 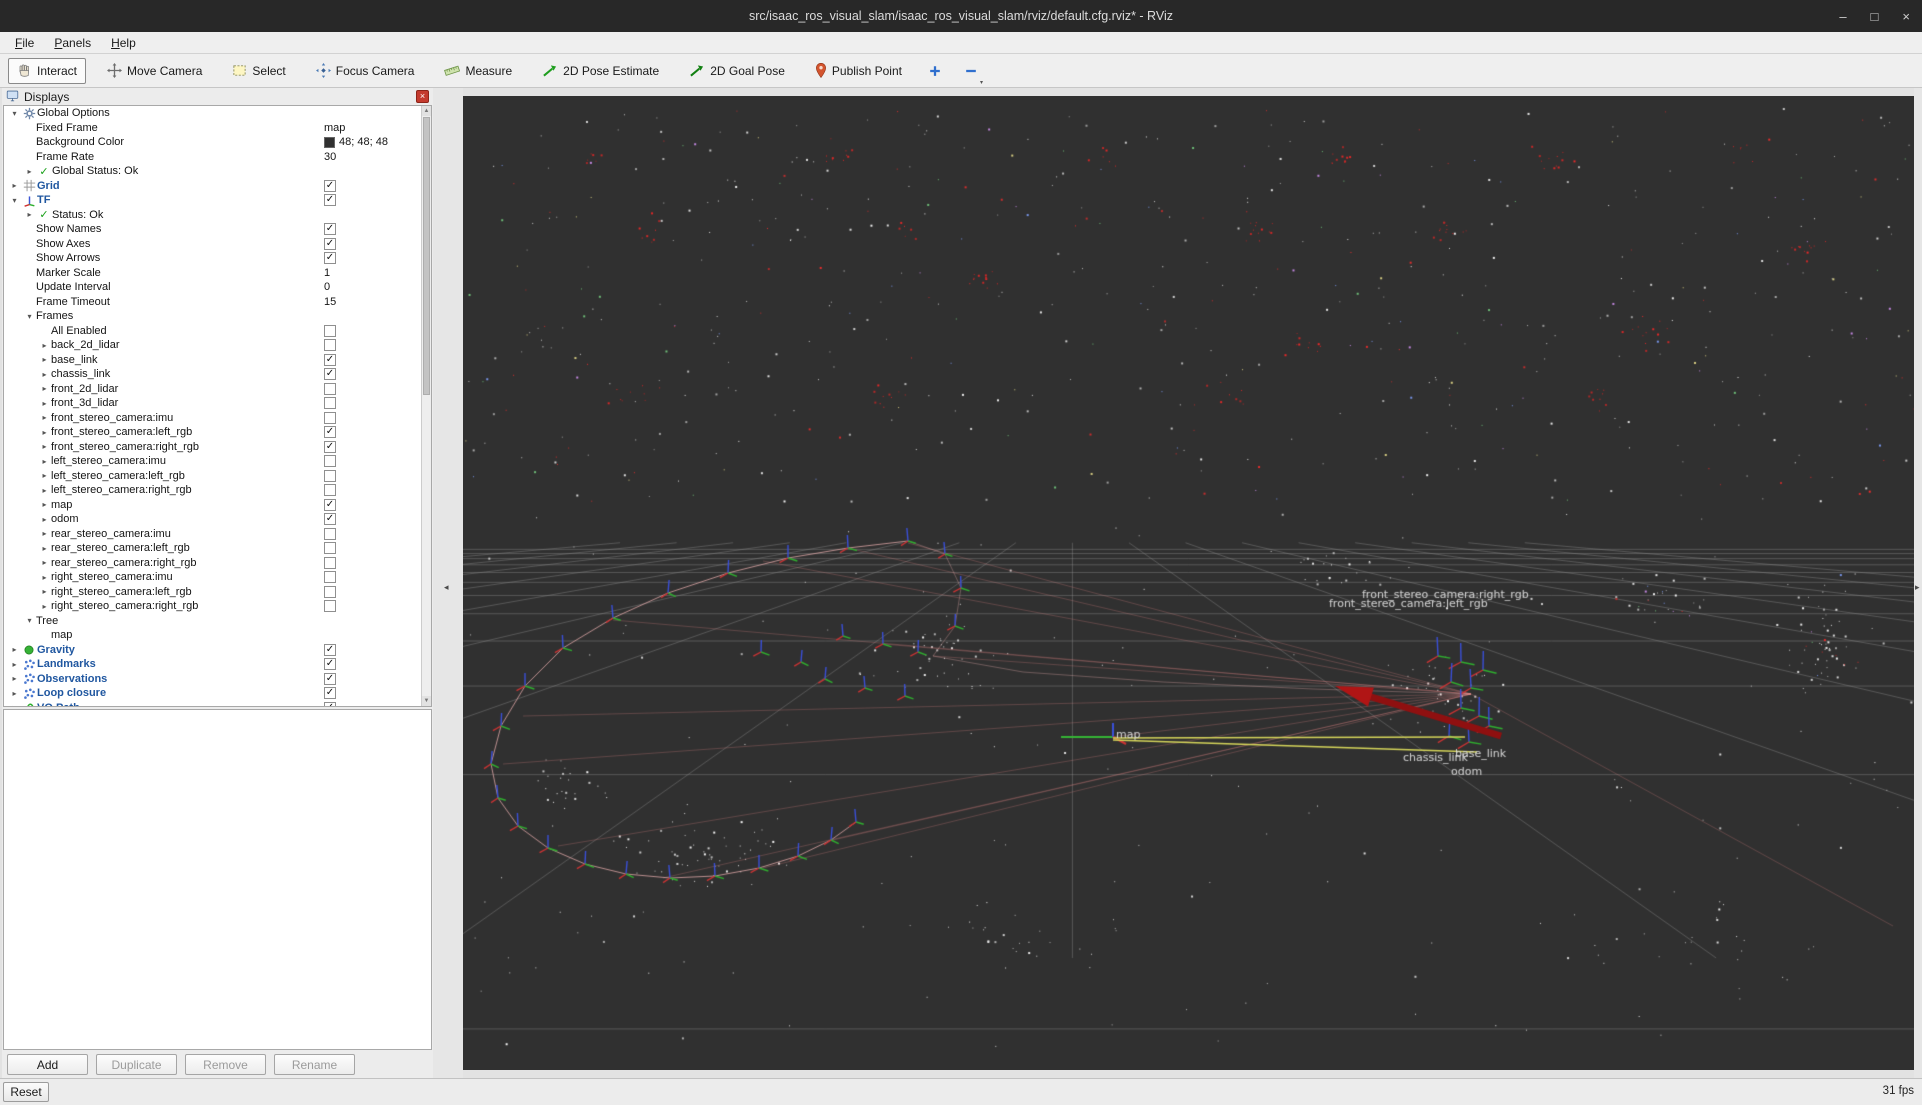 What do you see at coordinates (426, 111) in the screenshot?
I see `scroll-up-icon: ▲` at bounding box center [426, 111].